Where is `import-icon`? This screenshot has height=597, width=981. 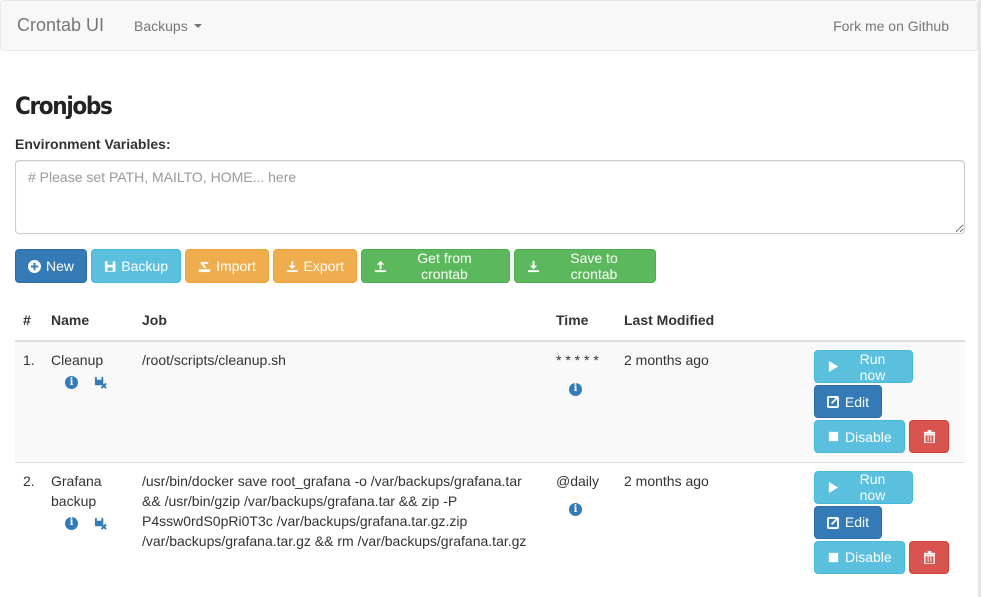 import-icon is located at coordinates (205, 266).